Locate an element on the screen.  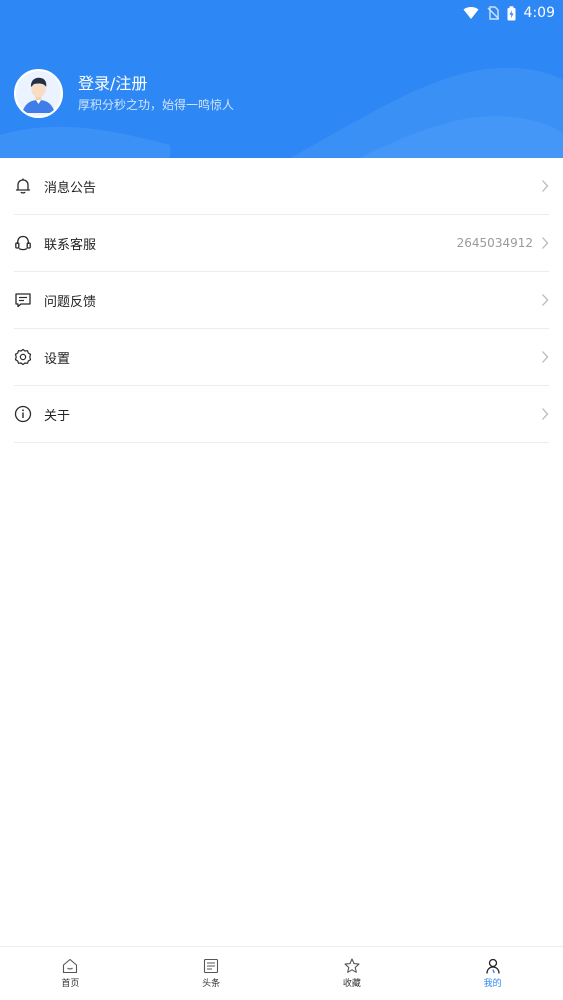
menu-label: 关于 is located at coordinates (57, 416).